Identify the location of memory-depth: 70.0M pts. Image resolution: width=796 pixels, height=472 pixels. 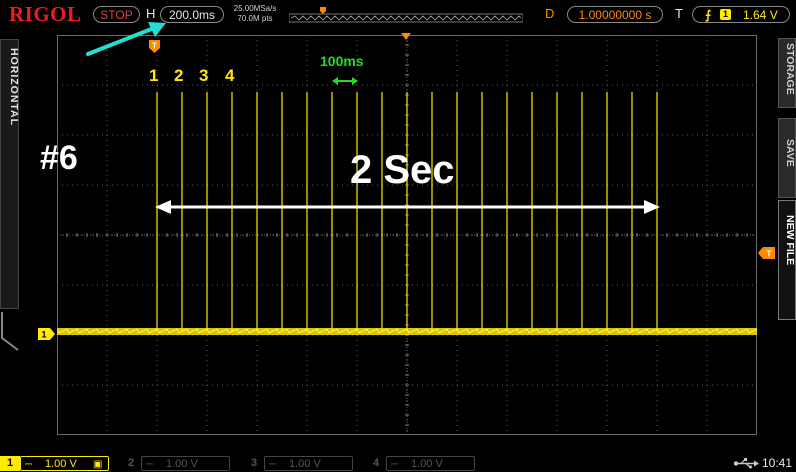
(255, 18).